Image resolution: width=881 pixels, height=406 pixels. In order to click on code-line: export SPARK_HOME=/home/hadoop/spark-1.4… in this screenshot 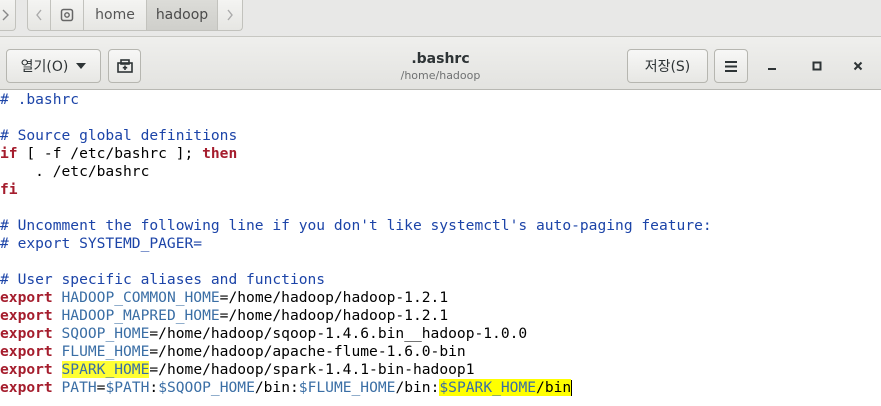, I will do `click(237, 370)`.